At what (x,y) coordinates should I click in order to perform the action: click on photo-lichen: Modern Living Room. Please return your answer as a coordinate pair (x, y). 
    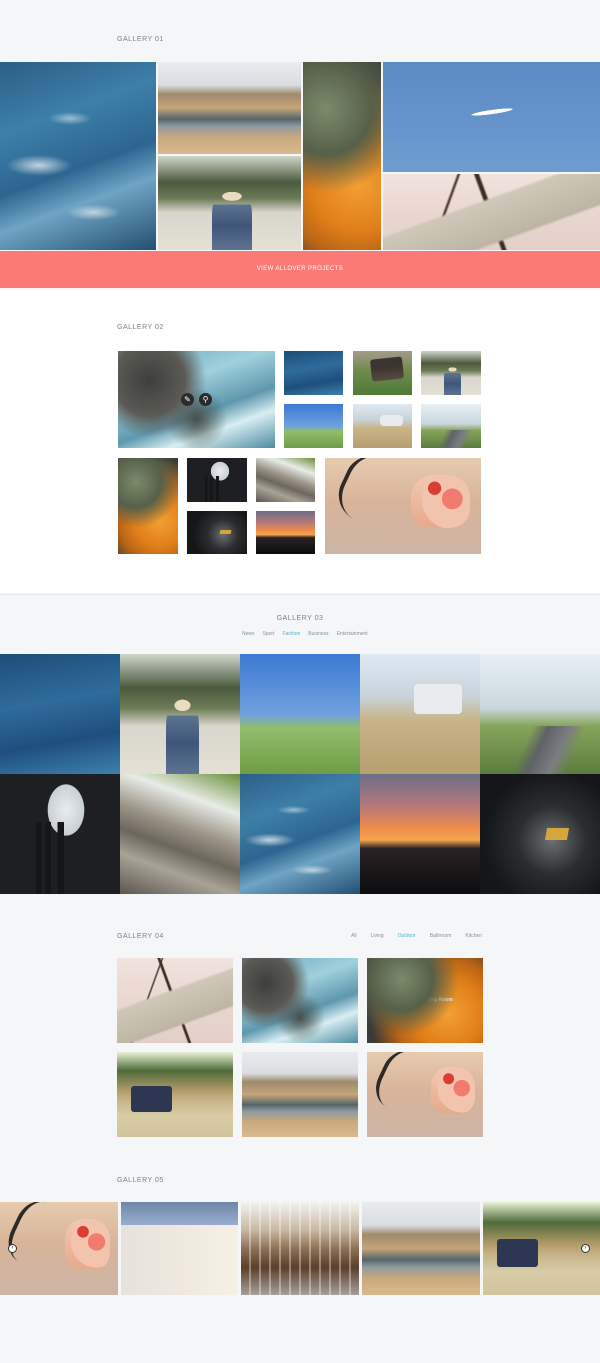
    Looking at the image, I should click on (425, 1000).